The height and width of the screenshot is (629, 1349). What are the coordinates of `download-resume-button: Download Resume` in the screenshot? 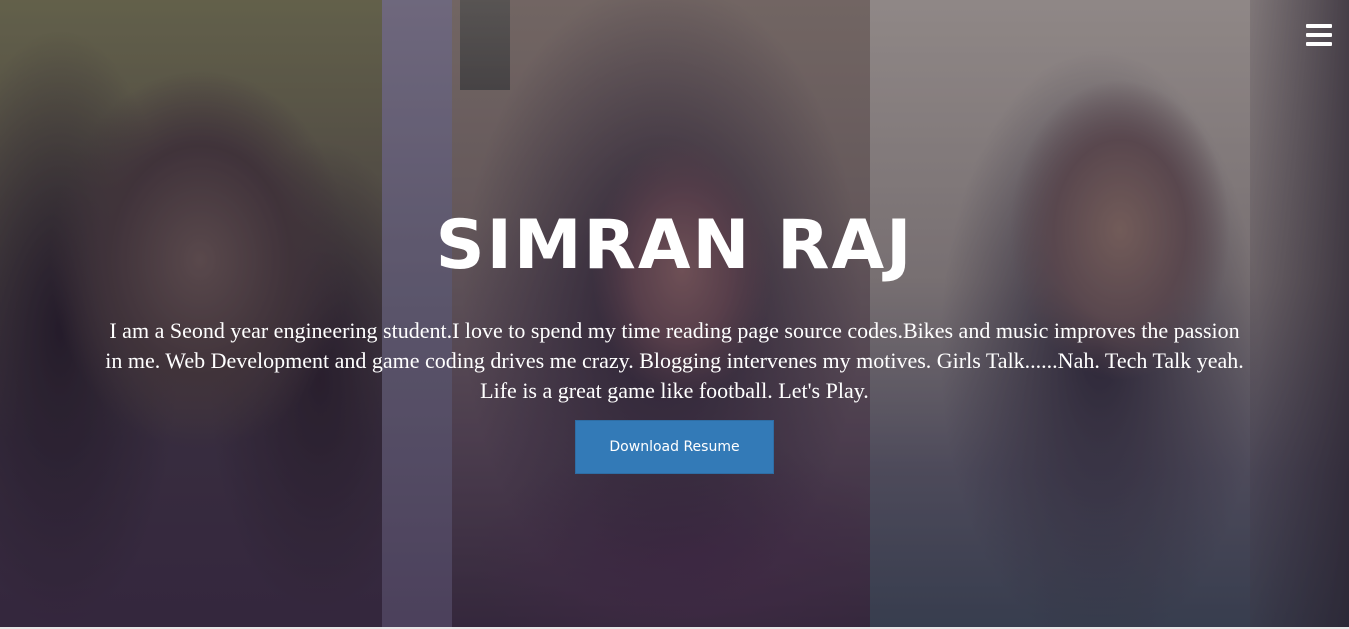 It's located at (674, 447).